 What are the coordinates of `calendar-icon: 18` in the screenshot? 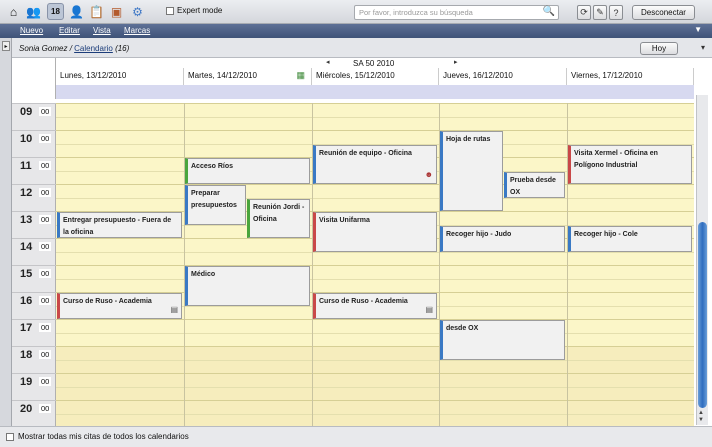 It's located at (55, 11).